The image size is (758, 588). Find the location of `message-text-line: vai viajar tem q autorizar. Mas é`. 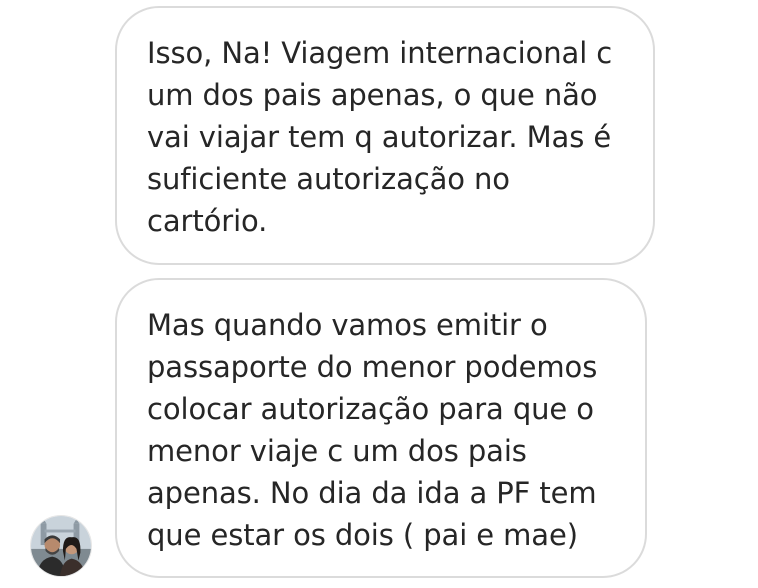

message-text-line: vai viajar tem q autorizar. Mas é is located at coordinates (379, 137).